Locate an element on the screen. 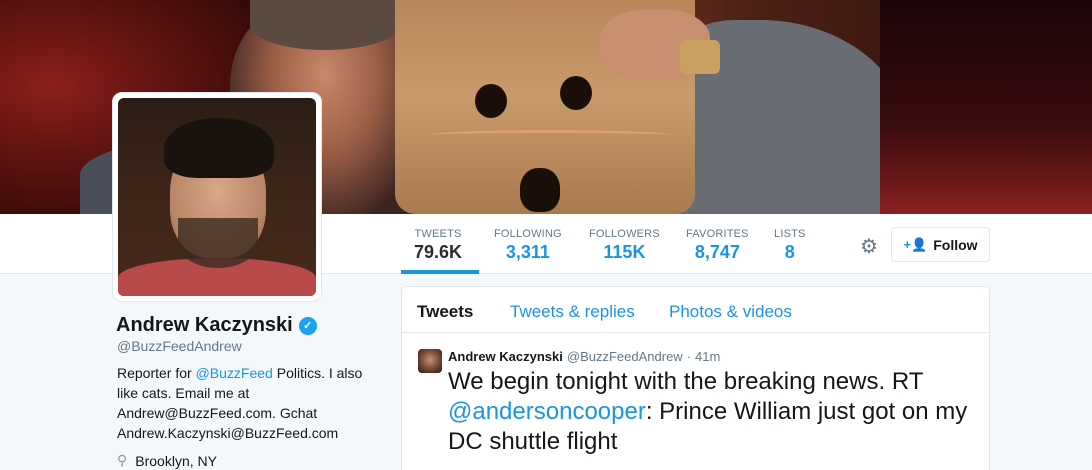 This screenshot has height=470, width=1092. follow-button: +👤 Follow is located at coordinates (940, 244).